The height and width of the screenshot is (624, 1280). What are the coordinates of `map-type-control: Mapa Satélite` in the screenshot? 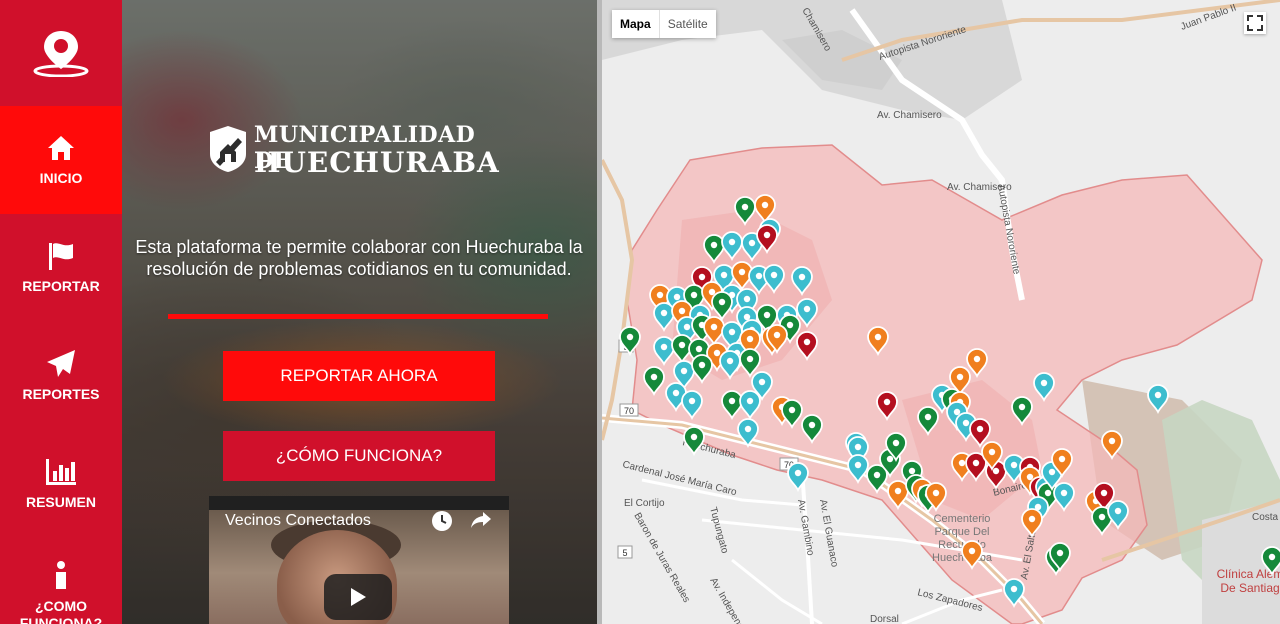 It's located at (664, 24).